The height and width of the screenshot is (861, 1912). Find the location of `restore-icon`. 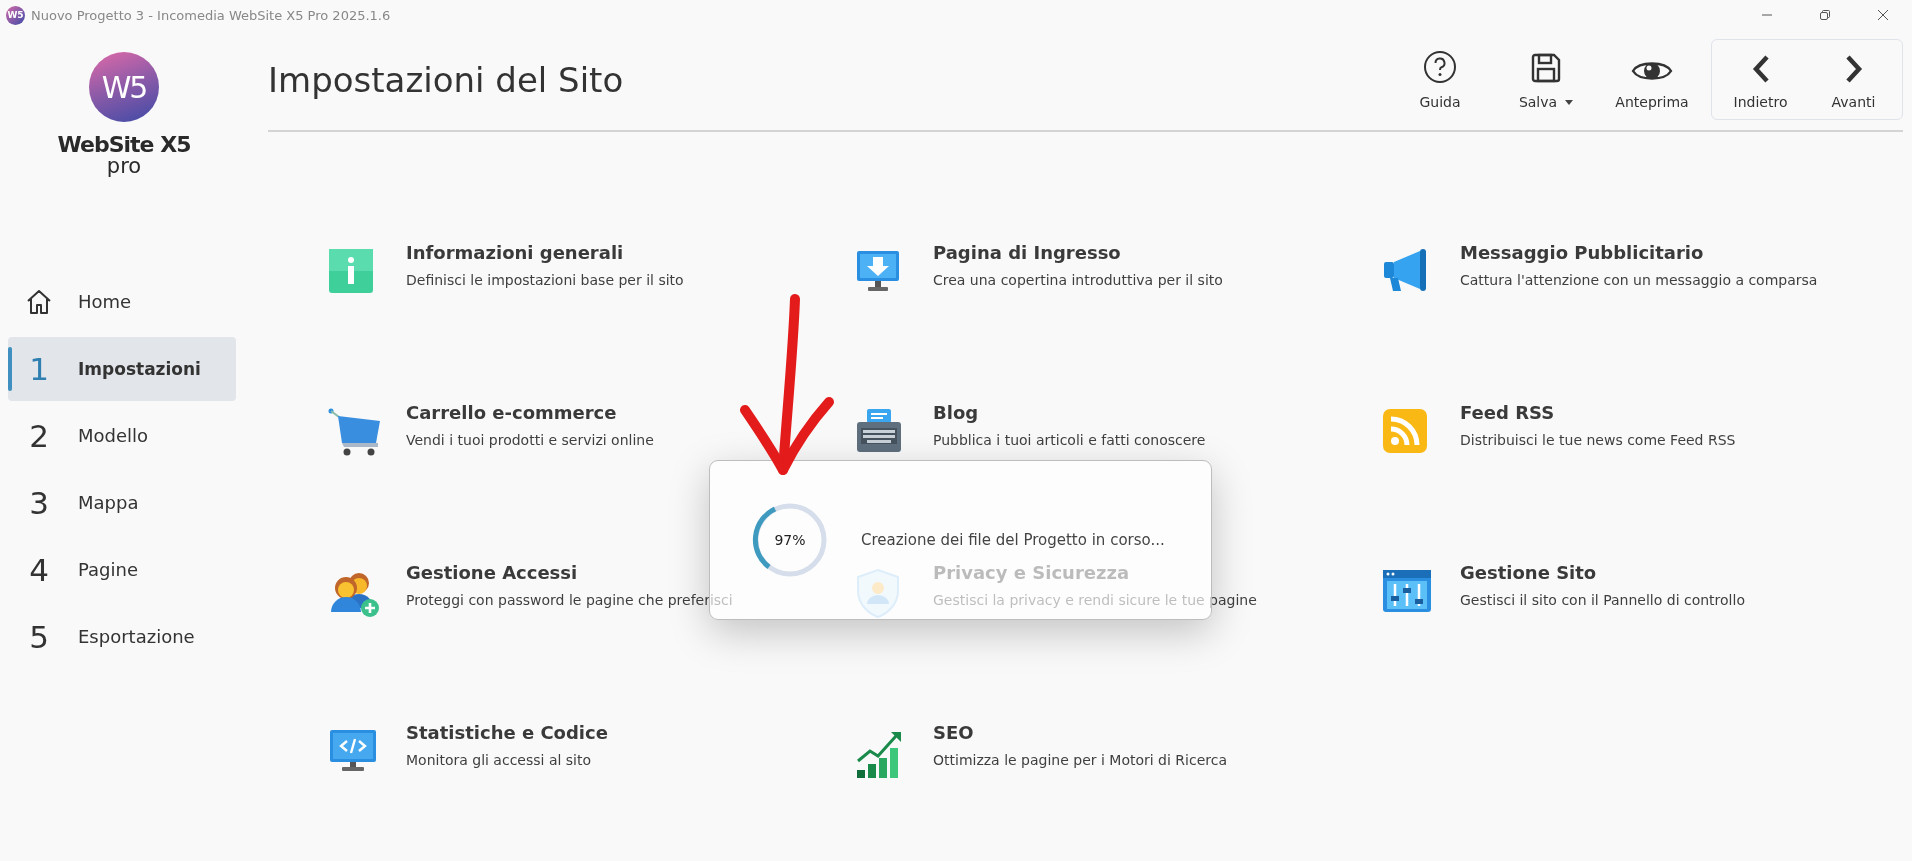

restore-icon is located at coordinates (1825, 15).